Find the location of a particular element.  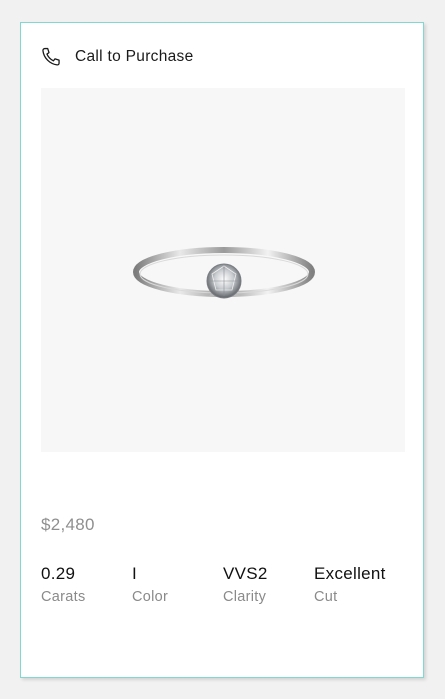

spec-label: Color is located at coordinates (150, 597).